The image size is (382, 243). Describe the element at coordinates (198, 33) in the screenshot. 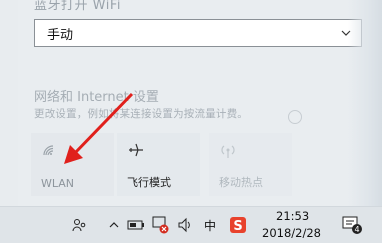

I see `mode-dropdown: 手动` at that location.